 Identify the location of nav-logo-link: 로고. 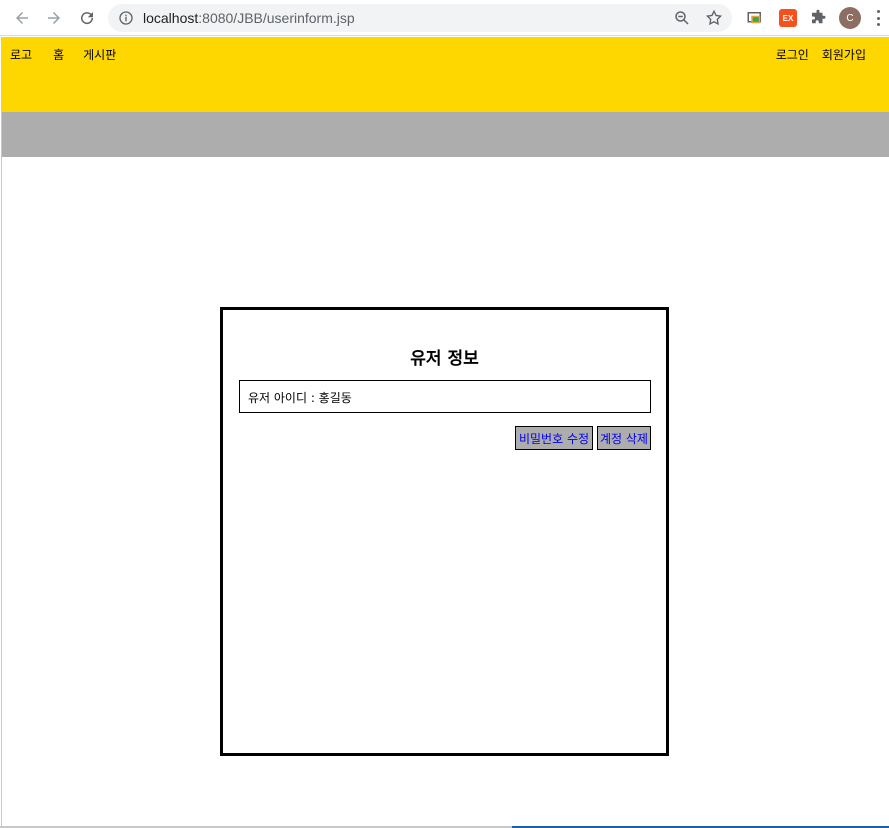
(21, 54).